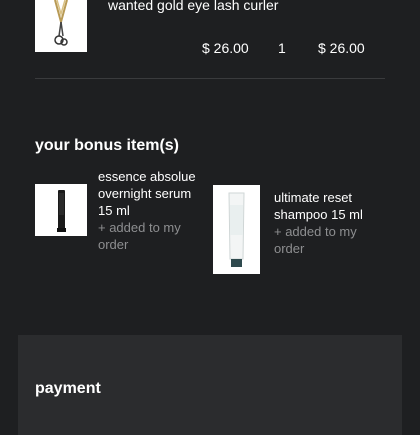  I want to click on shampoo-tube-image, so click(236, 229).